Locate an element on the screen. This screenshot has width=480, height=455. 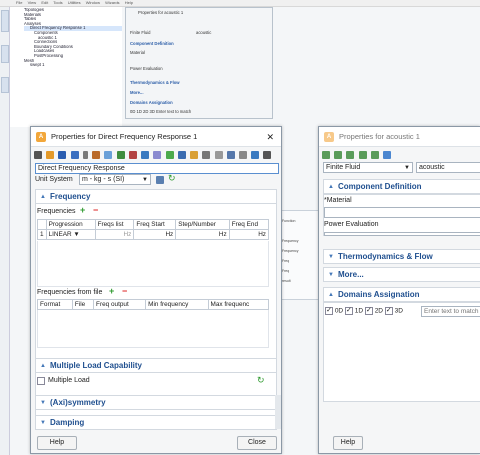
menu-help: Help is located at coordinates (129, 2).